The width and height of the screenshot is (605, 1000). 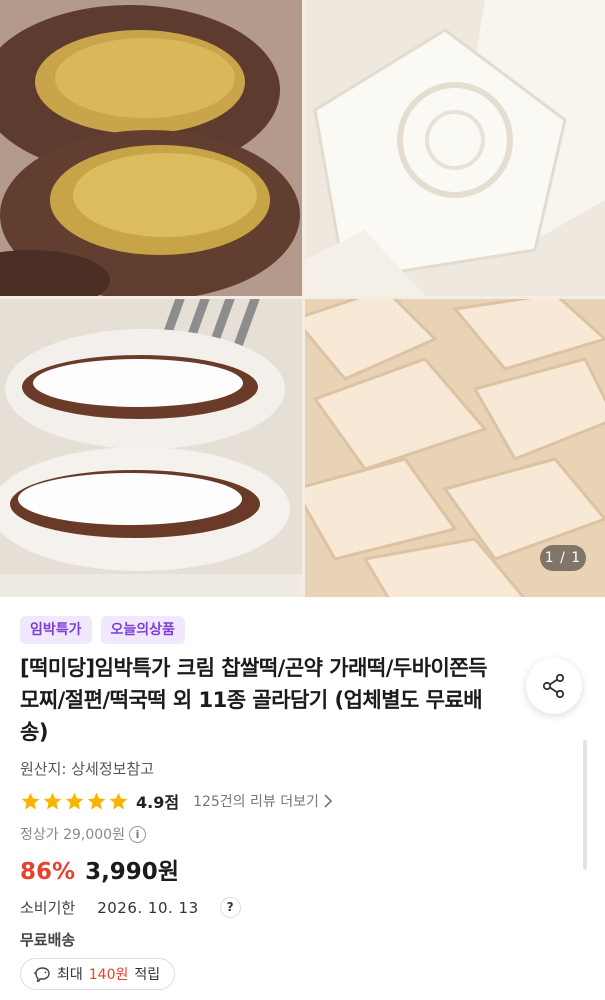 What do you see at coordinates (48, 908) in the screenshot?
I see `expiry-label: 소비기한` at bounding box center [48, 908].